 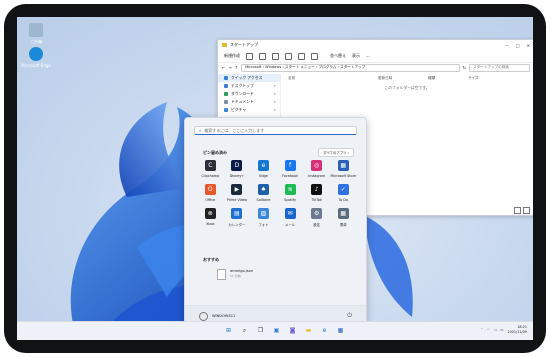 I want to click on copy-icon, so click(x=262, y=56).